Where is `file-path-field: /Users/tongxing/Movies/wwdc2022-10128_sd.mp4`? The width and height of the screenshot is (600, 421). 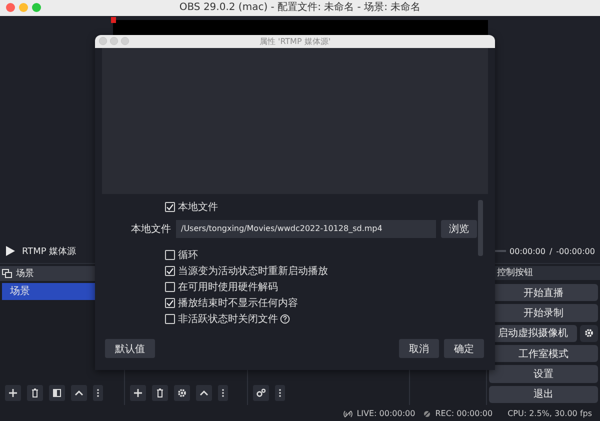
file-path-field: /Users/tongxing/Movies/wwdc2022-10128_sd.mp4 is located at coordinates (306, 229).